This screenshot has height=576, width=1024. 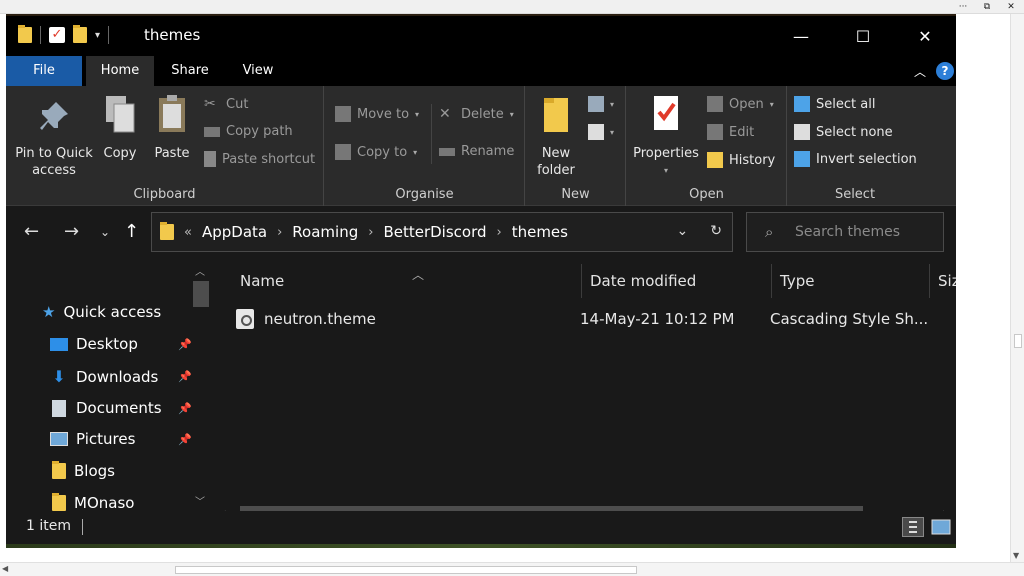 I want to click on delete-button: ✕ Delete ▾, so click(x=476, y=114).